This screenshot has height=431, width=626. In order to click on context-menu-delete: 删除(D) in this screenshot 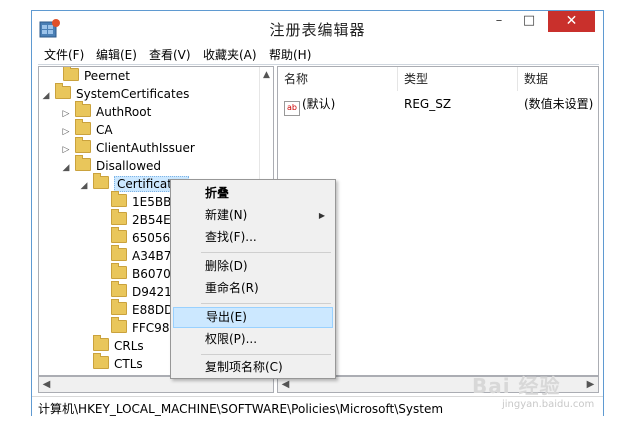, I will do `click(253, 266)`.